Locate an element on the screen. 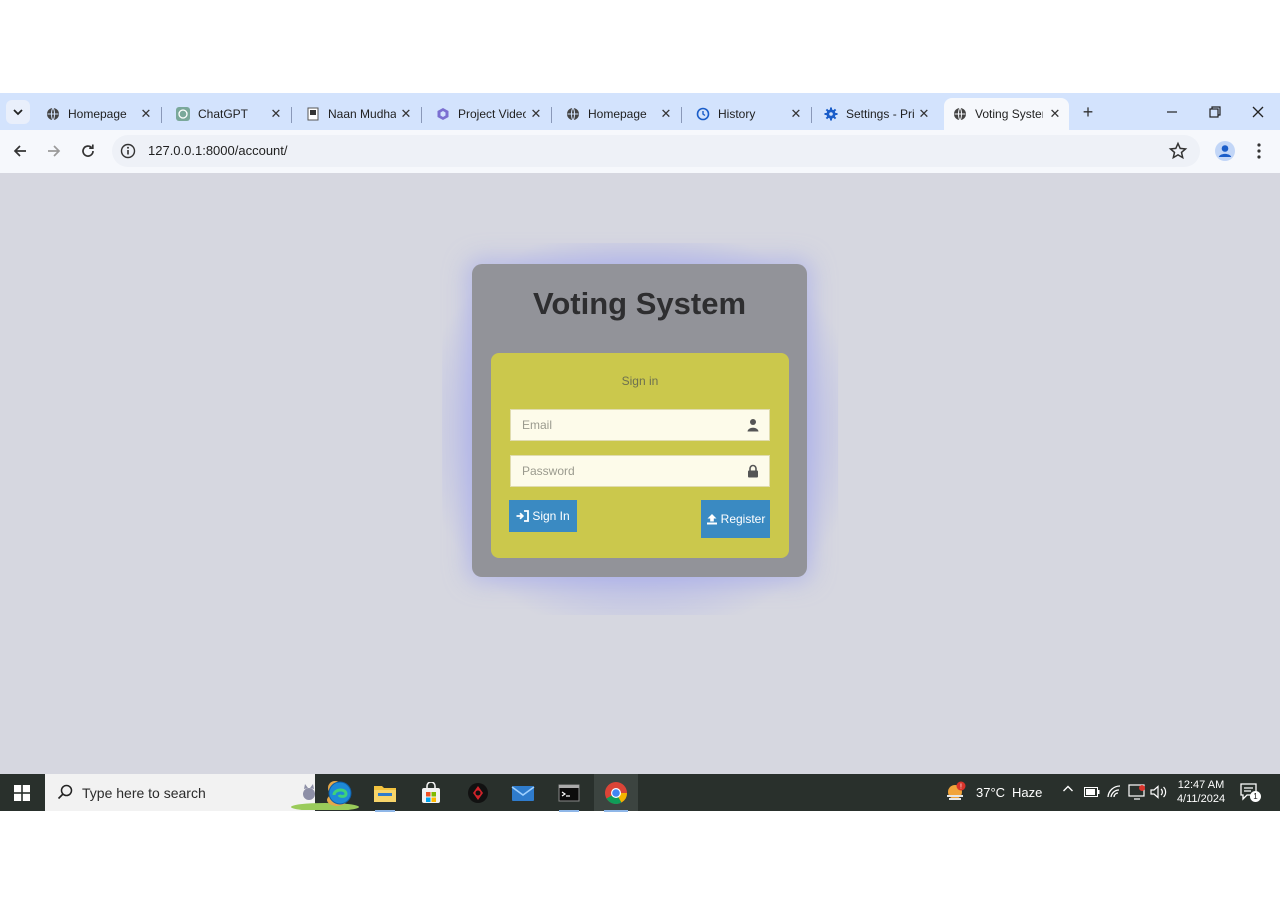 This screenshot has width=1280, height=904. start-button is located at coordinates (22, 793).